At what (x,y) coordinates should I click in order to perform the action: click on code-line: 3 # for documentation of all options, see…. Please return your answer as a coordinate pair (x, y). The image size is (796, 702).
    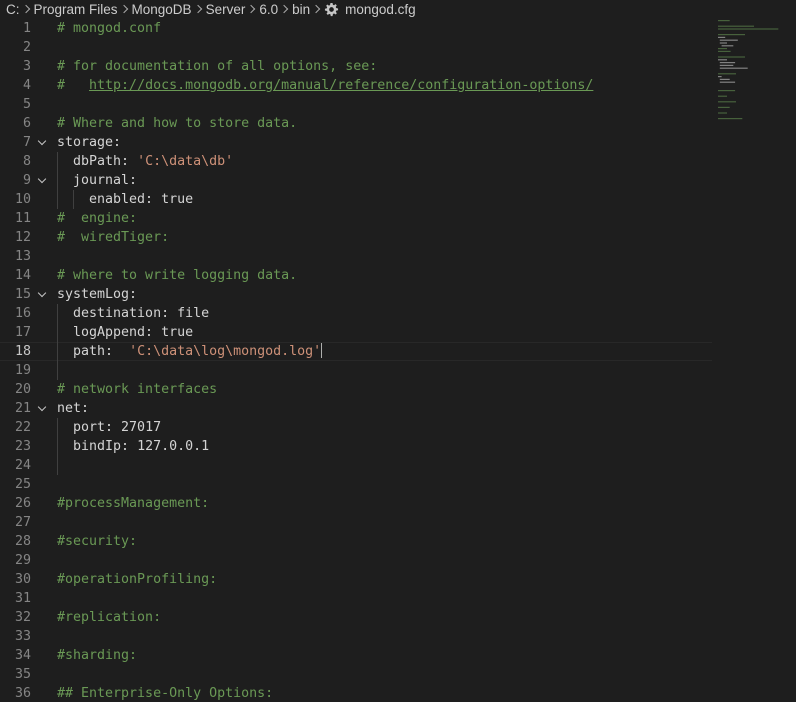
    Looking at the image, I should click on (356, 66).